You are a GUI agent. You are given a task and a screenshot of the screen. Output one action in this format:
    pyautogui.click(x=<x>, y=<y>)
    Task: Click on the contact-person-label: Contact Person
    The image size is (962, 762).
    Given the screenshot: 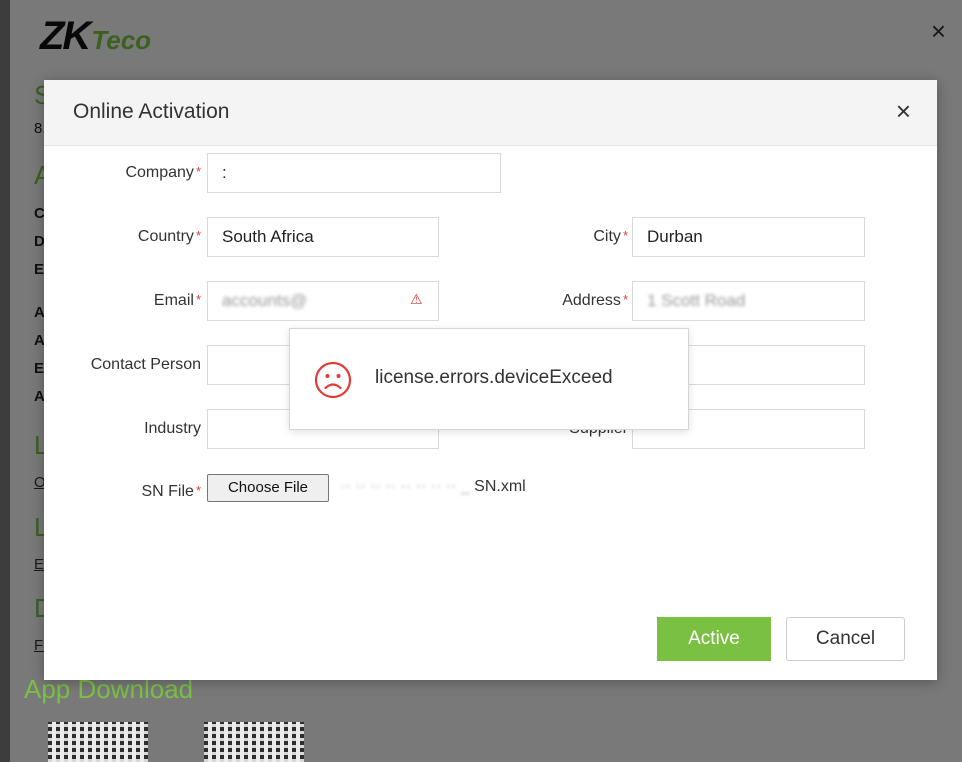 What is the action you would take?
    pyautogui.click(x=146, y=365)
    